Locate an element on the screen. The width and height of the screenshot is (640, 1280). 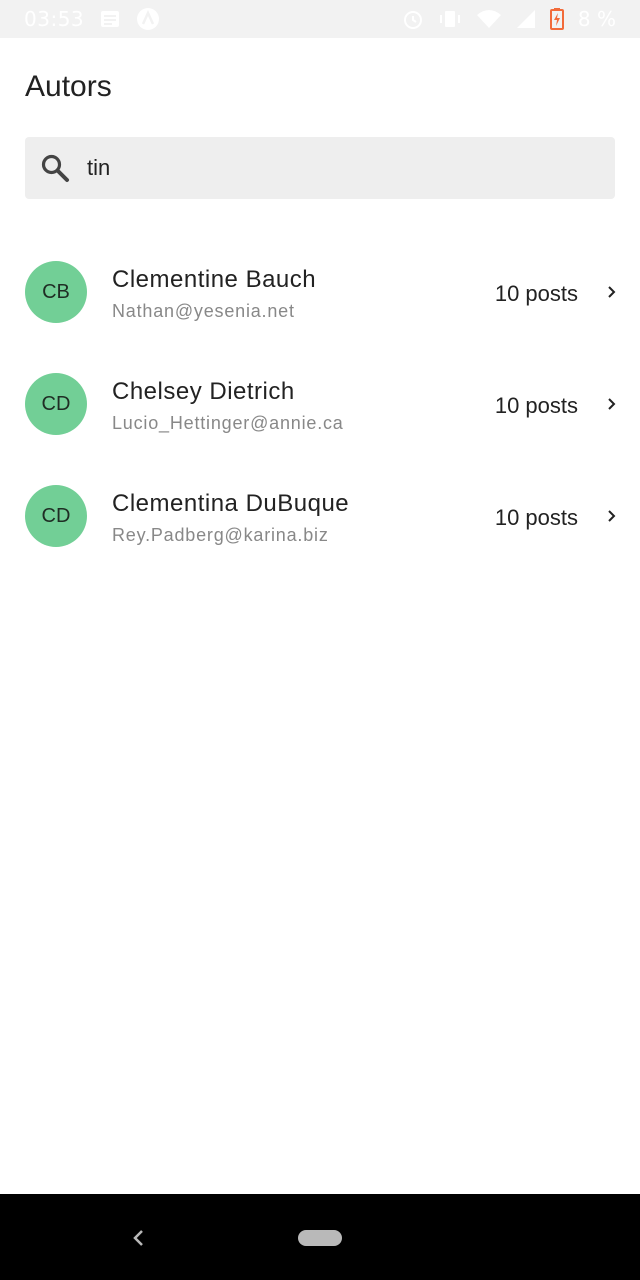
page-title: Autors is located at coordinates (68, 86).